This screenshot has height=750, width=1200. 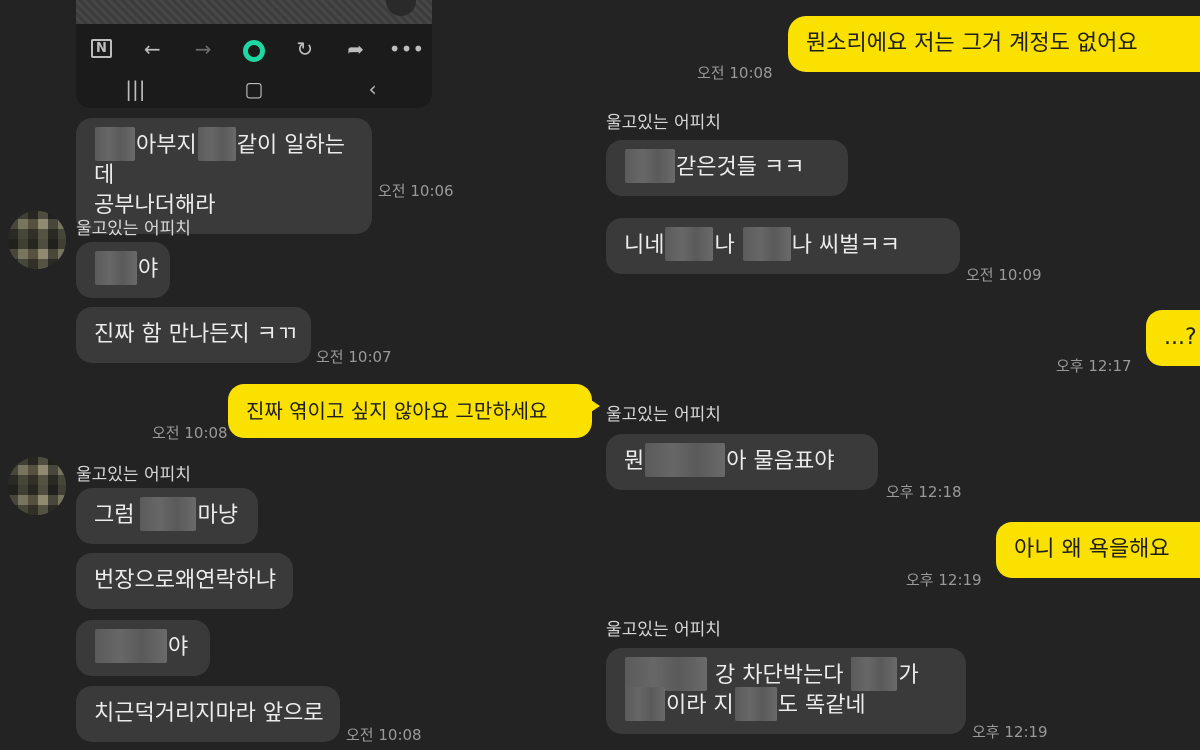 What do you see at coordinates (1004, 275) in the screenshot?
I see `message-timestamp: 오전 10:09` at bounding box center [1004, 275].